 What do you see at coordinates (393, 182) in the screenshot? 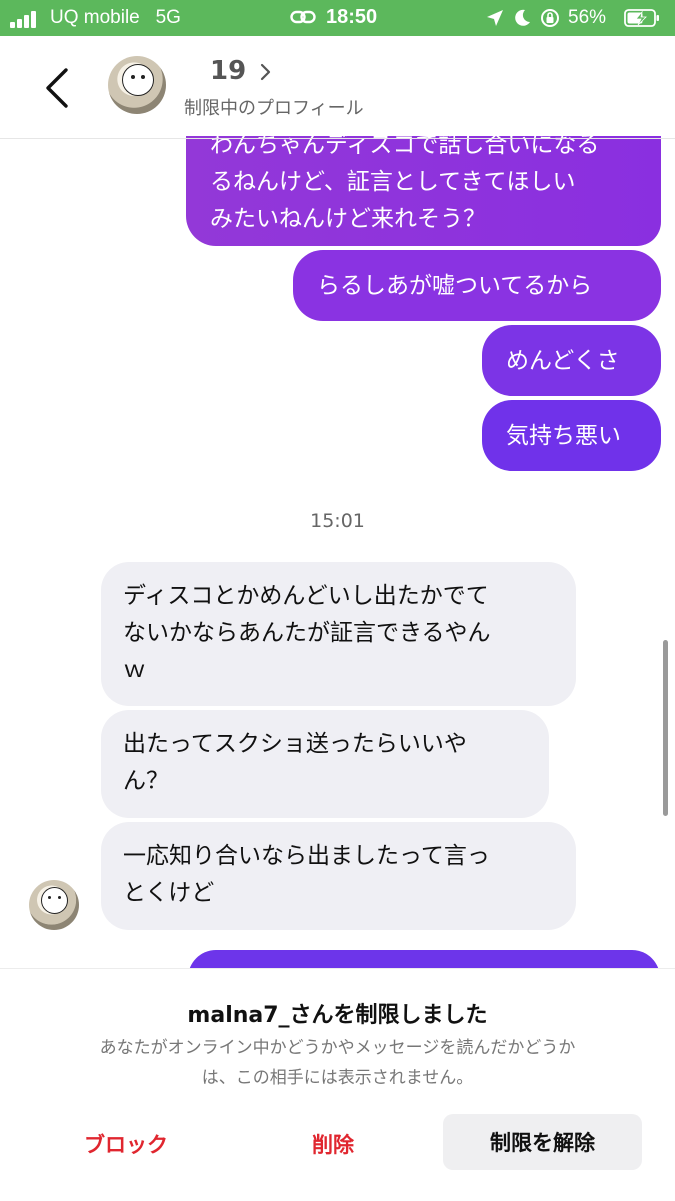
I see `message-line: るねんけど、証言としてきてほしい` at bounding box center [393, 182].